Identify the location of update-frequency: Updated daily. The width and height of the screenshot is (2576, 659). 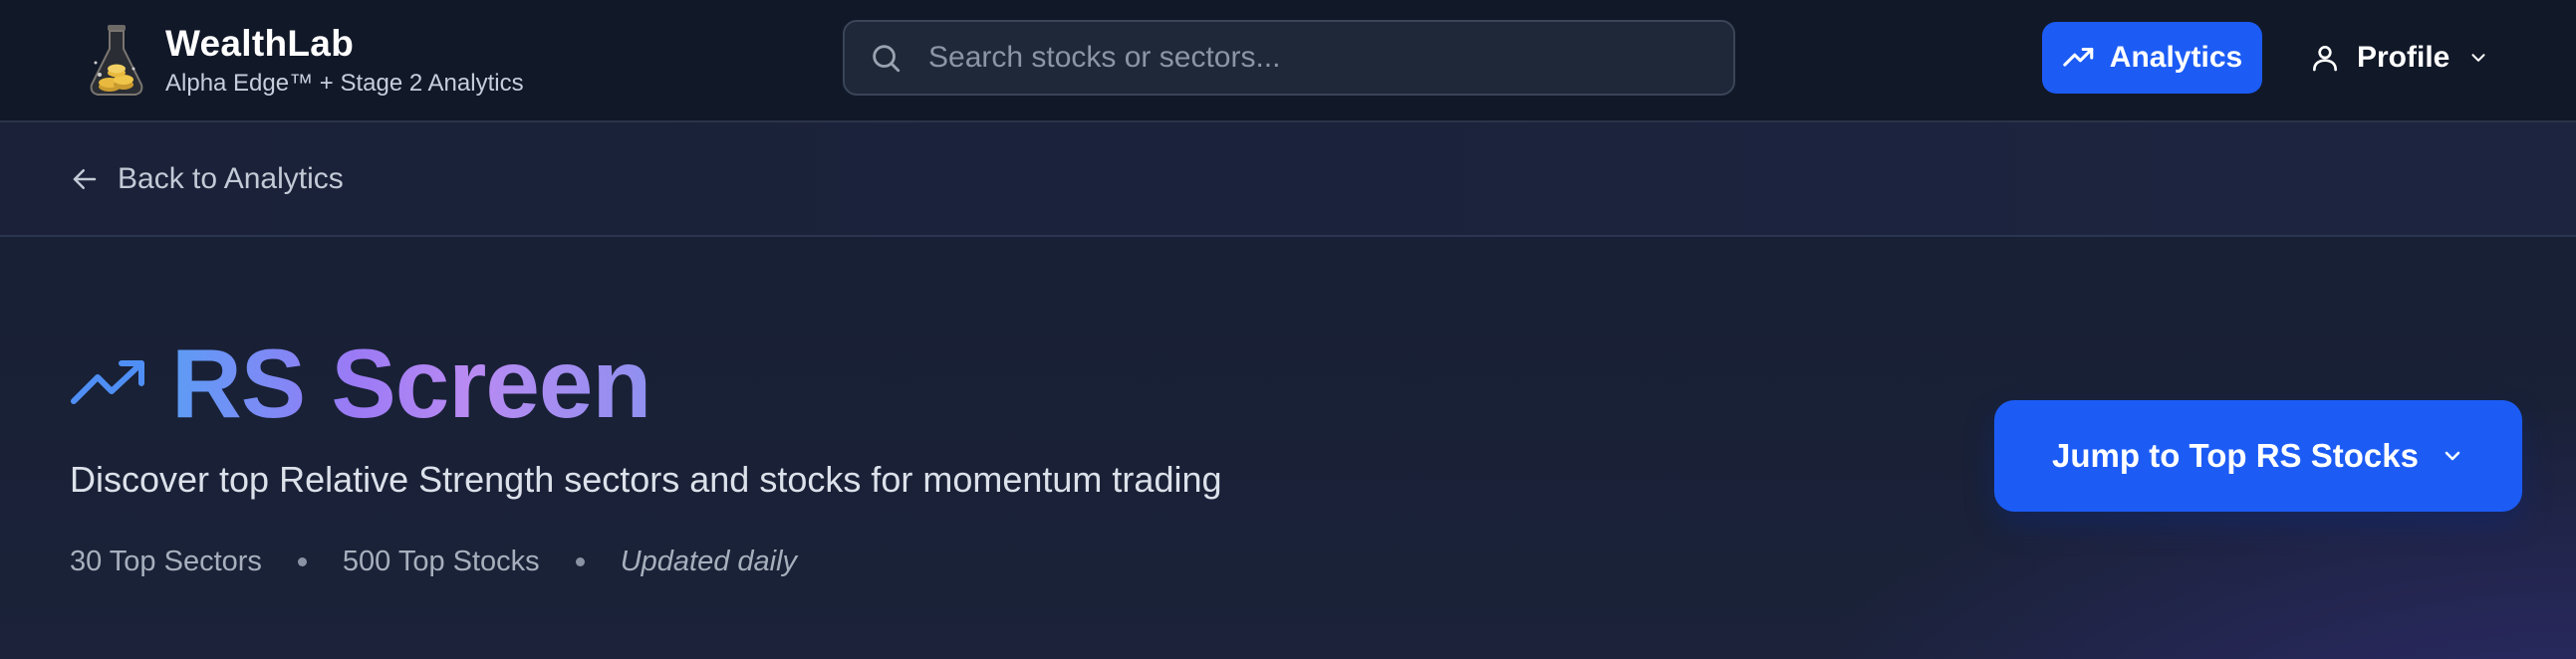
(709, 561).